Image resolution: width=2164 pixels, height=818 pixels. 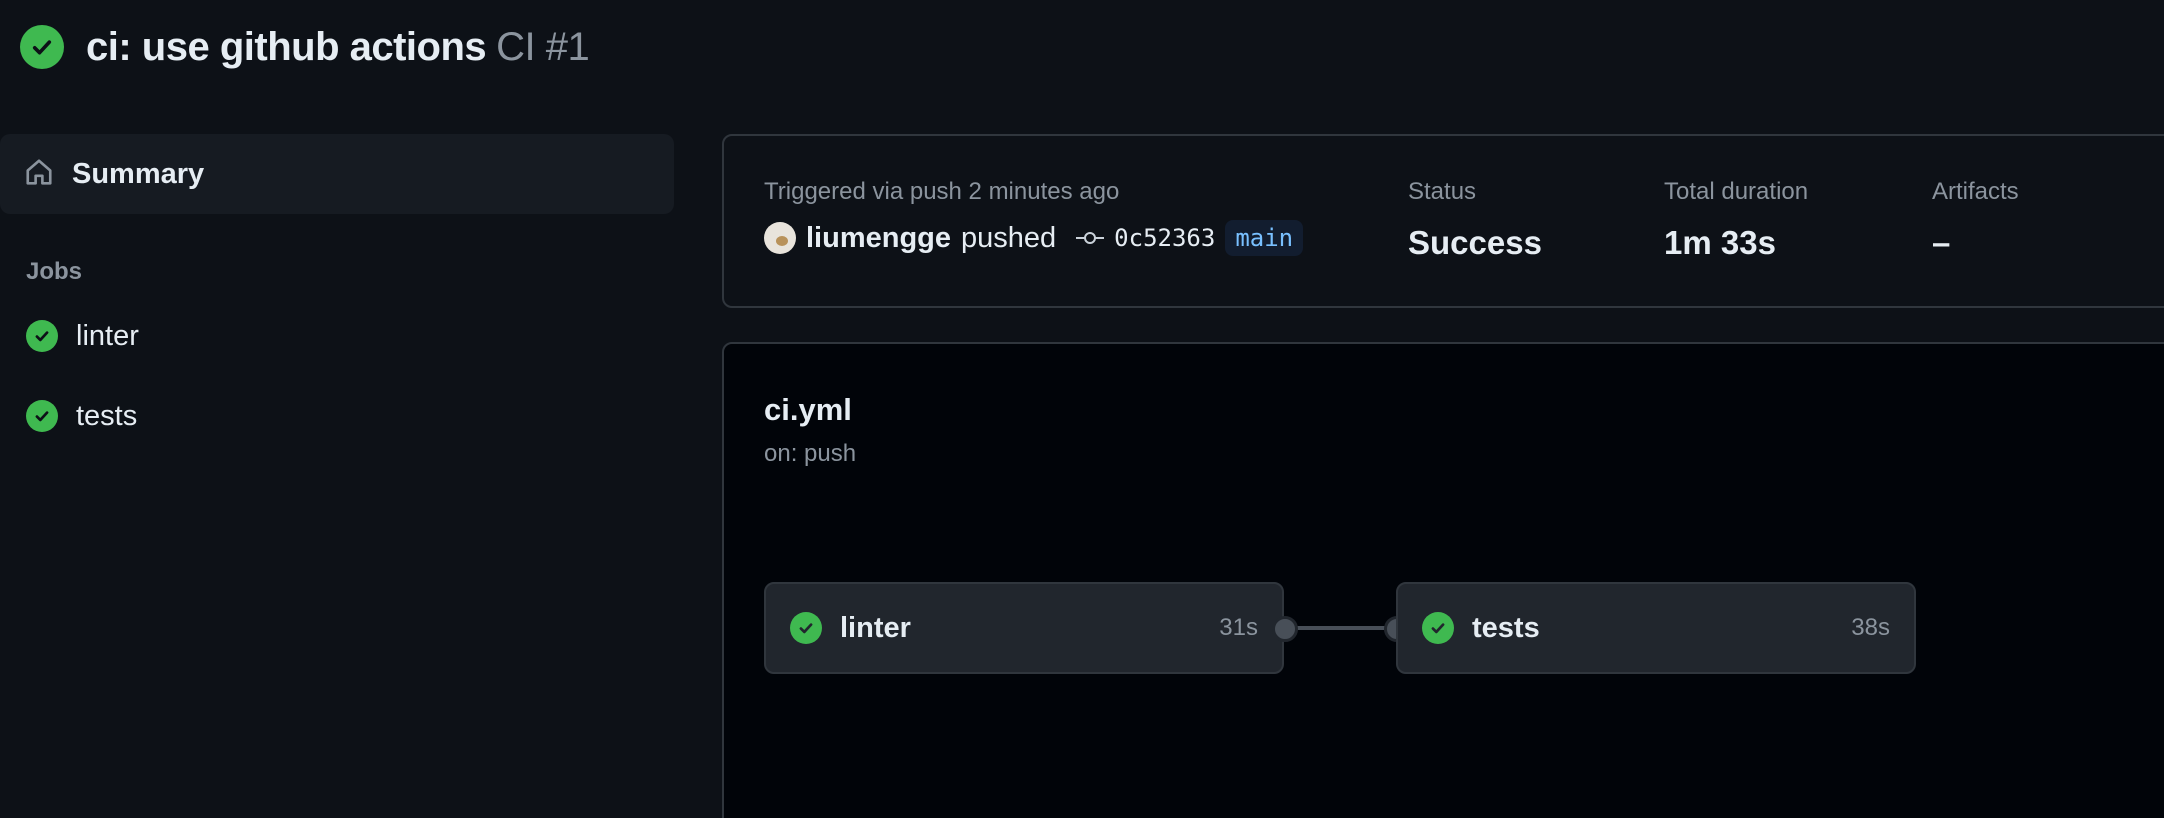 I want to click on trigger-details: liumengge pushed 0c52363 main, so click(x=1034, y=238).